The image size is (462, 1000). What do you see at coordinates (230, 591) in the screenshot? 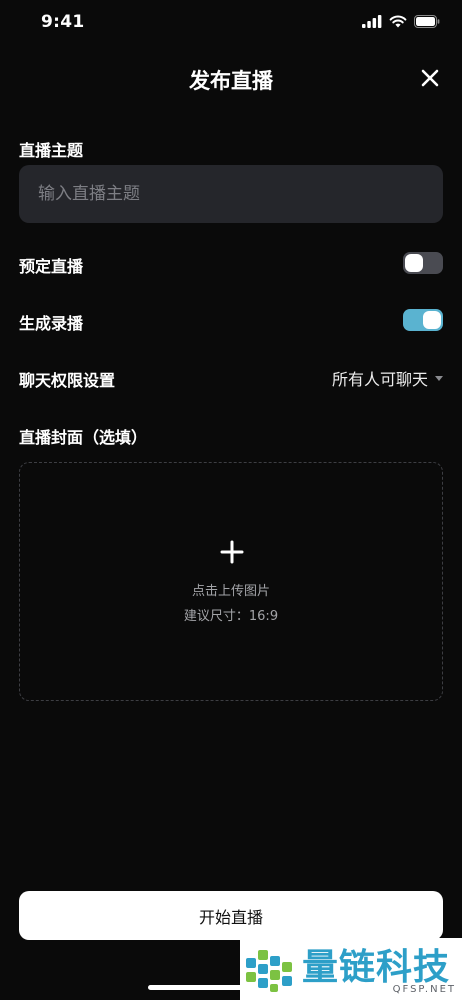
I see `upload-hint: 点击上传图片` at bounding box center [230, 591].